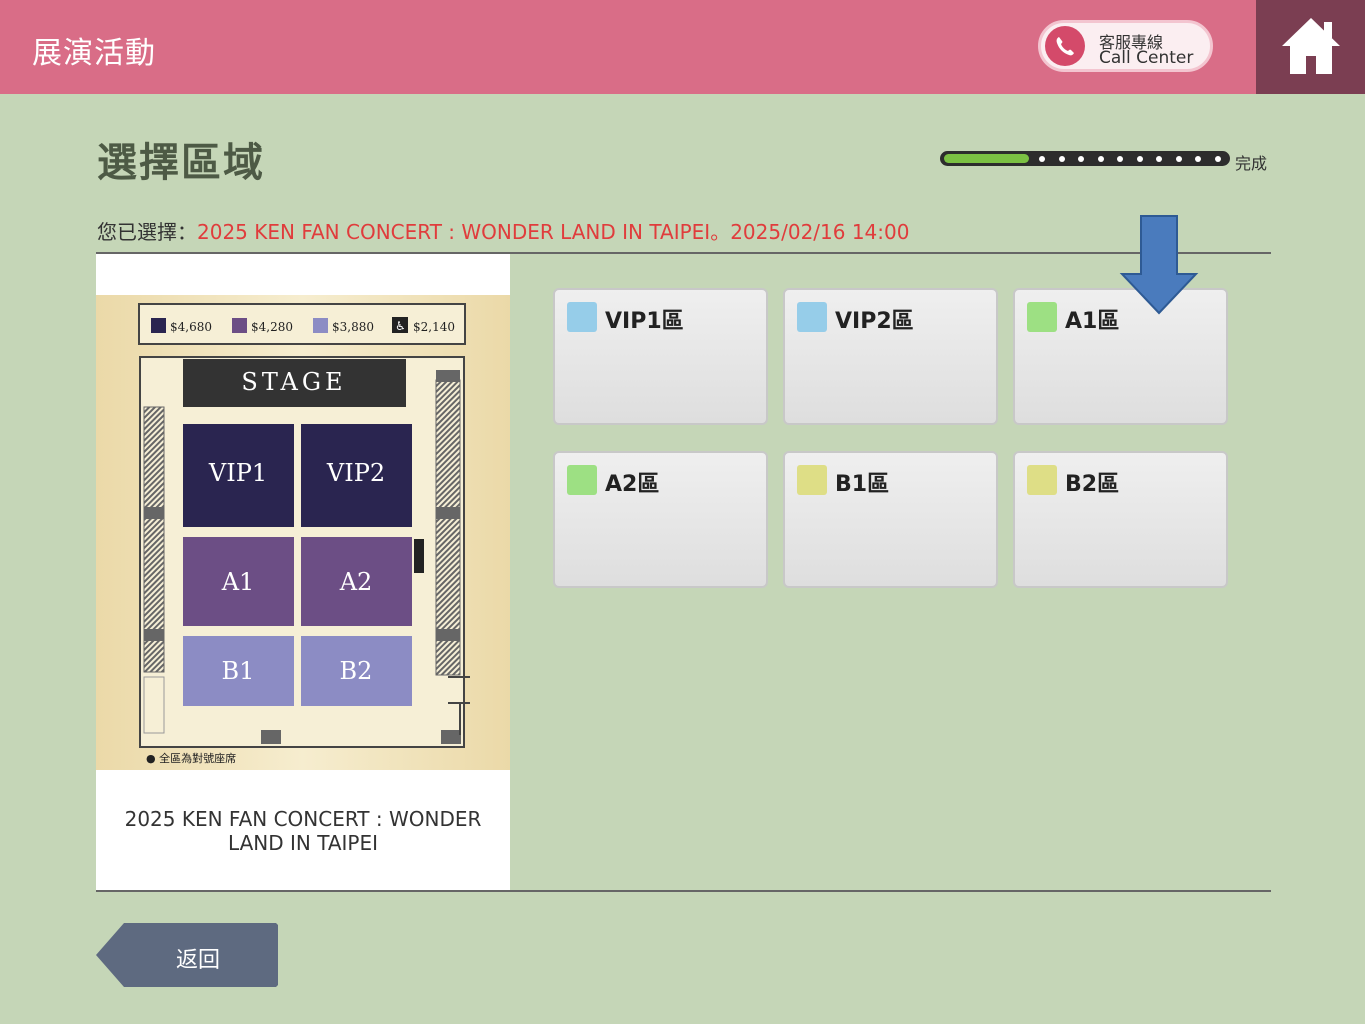  I want to click on legend-price-4: $2,140, so click(434, 327).